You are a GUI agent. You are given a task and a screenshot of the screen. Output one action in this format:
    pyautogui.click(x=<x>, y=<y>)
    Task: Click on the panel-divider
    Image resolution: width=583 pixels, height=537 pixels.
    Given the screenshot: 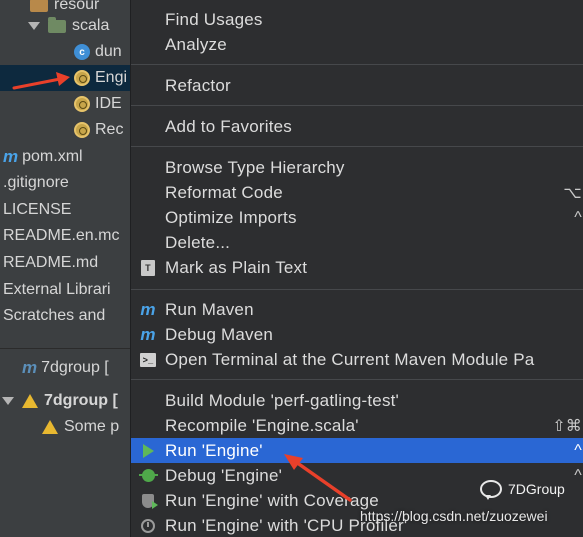 What is the action you would take?
    pyautogui.click(x=70, y=348)
    